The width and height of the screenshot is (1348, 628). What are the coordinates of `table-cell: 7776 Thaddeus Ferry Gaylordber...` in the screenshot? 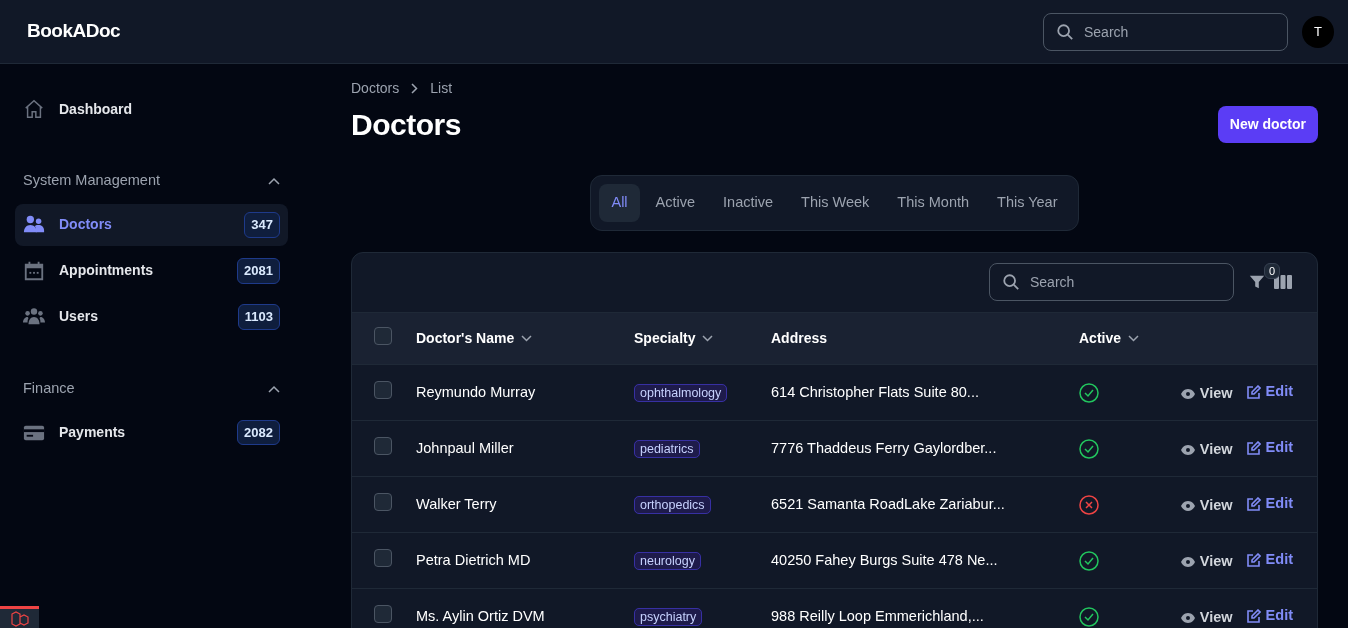 It's located at (884, 447).